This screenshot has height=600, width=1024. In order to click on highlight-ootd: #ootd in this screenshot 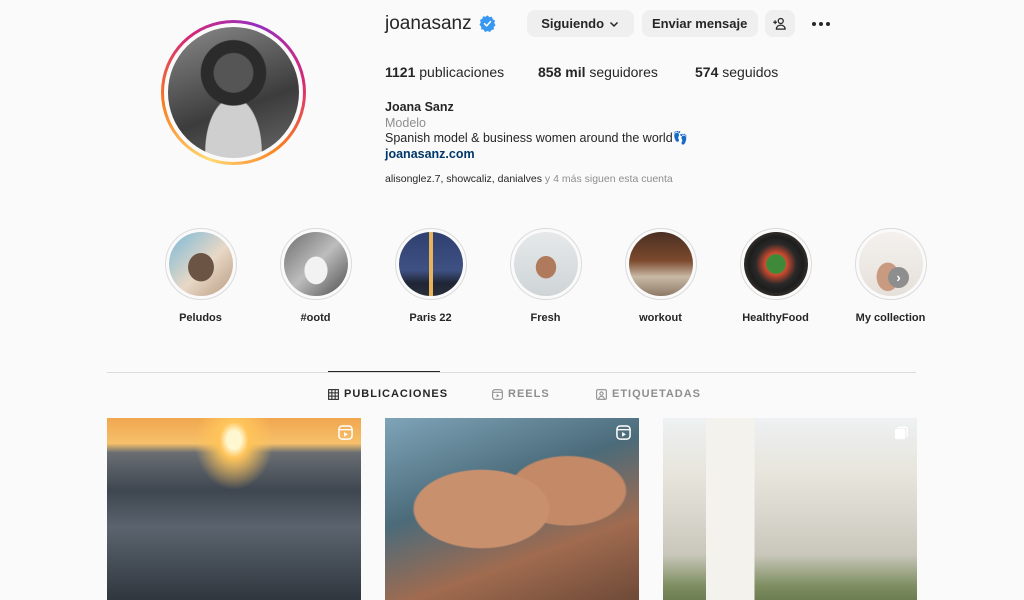, I will do `click(315, 276)`.